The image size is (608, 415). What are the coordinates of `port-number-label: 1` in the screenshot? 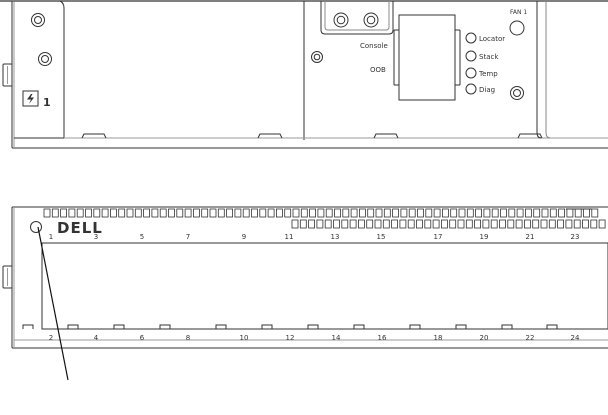 It's located at (51, 237).